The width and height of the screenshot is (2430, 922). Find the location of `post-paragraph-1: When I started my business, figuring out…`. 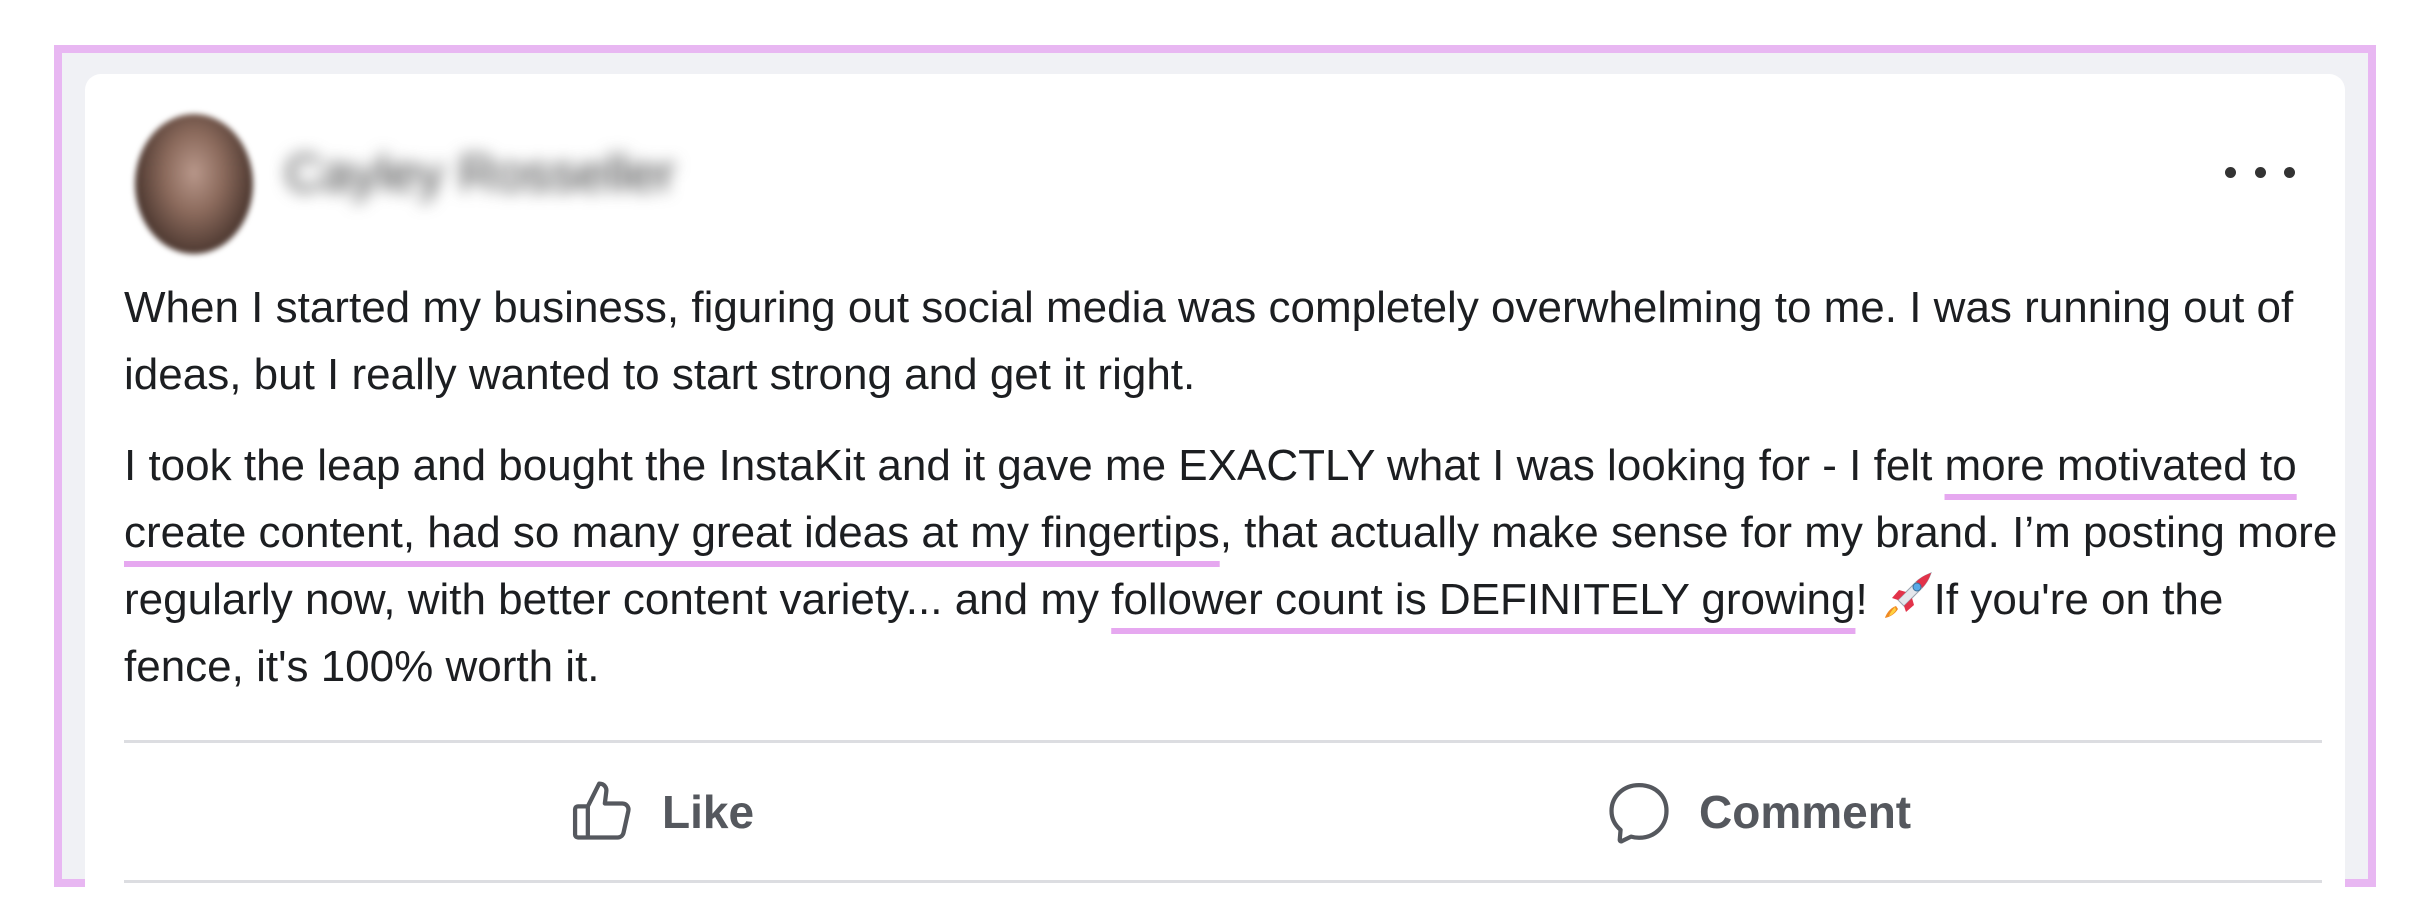

post-paragraph-1: When I started my business, figuring out… is located at coordinates (1209, 341).